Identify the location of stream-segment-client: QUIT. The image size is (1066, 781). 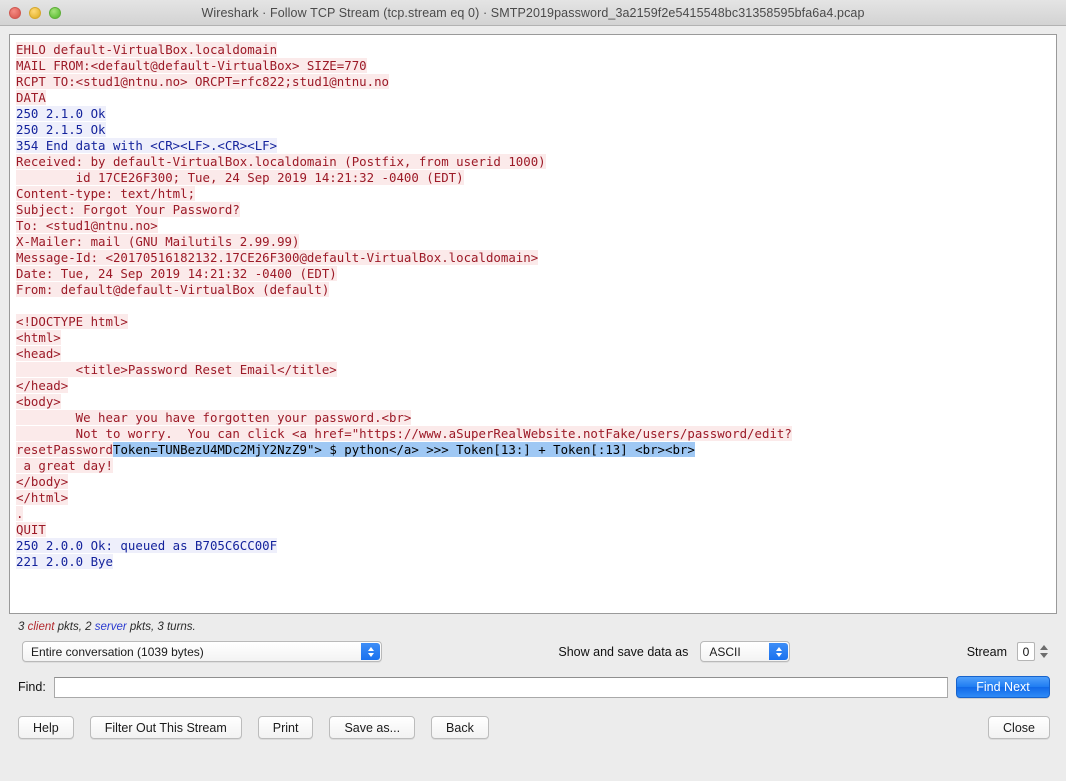
(31, 529).